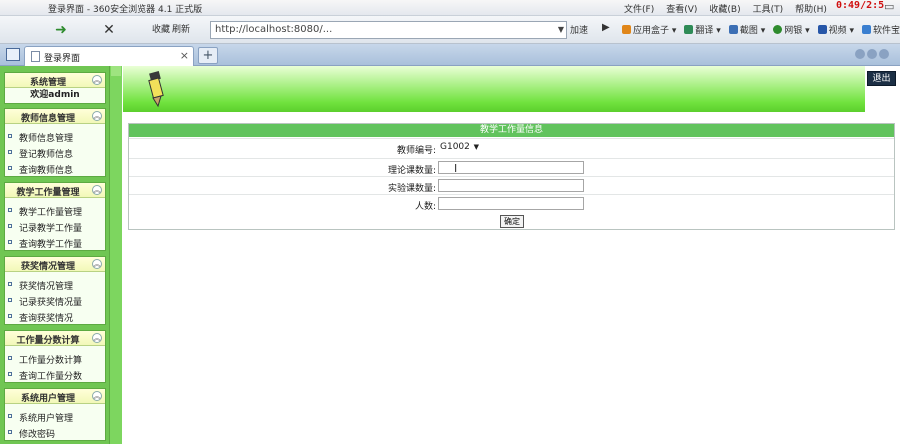 The width and height of the screenshot is (900, 444). Describe the element at coordinates (55, 416) in the screenshot. I see `sidebar-item-user-manage: 系统用户管理` at that location.